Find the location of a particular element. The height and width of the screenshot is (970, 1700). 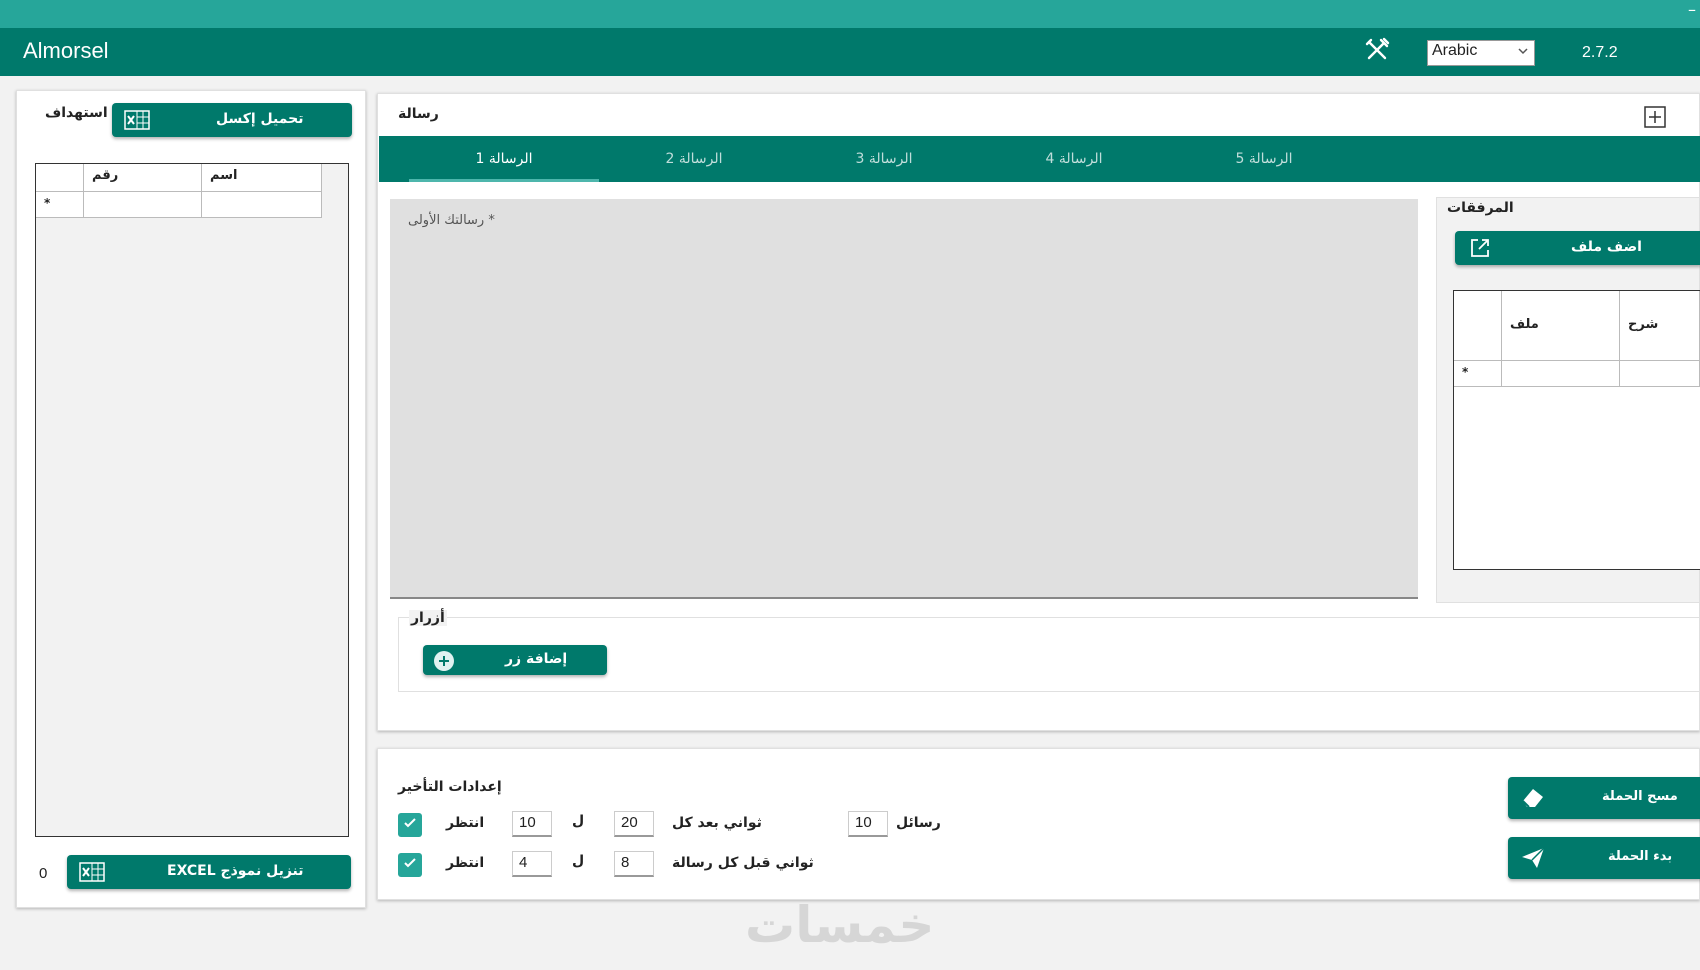

send-icon is located at coordinates (1533, 860).